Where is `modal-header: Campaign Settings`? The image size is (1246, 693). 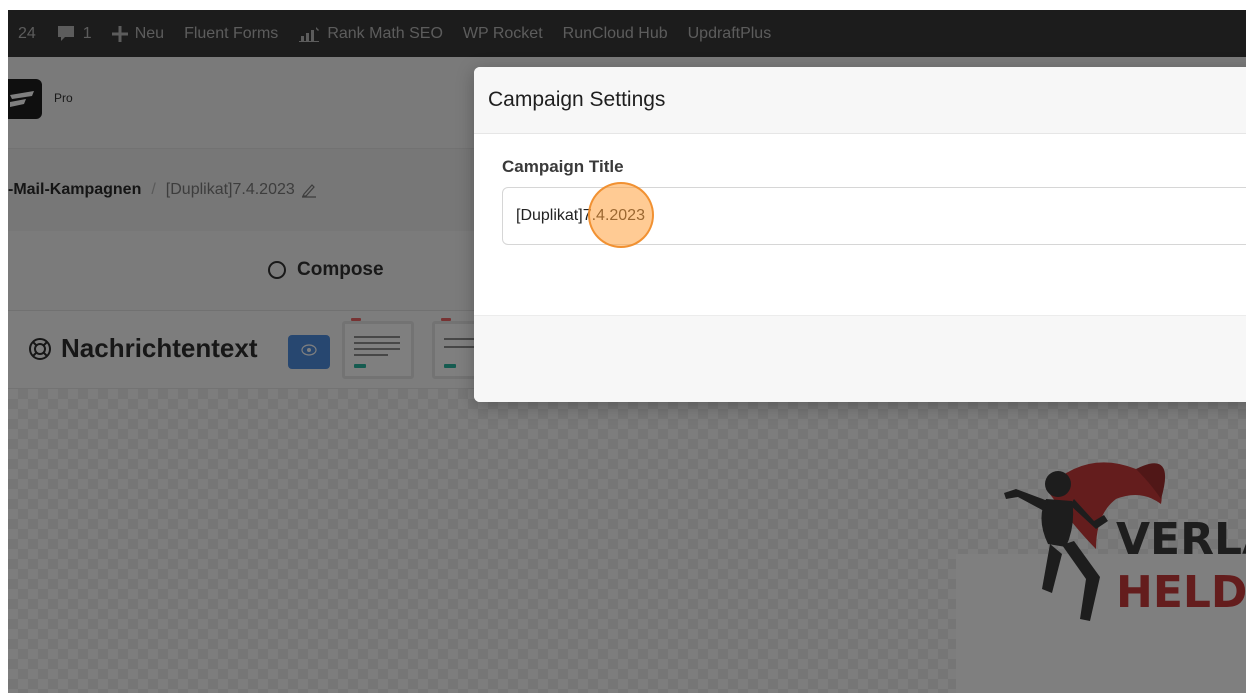 modal-header: Campaign Settings is located at coordinates (860, 100).